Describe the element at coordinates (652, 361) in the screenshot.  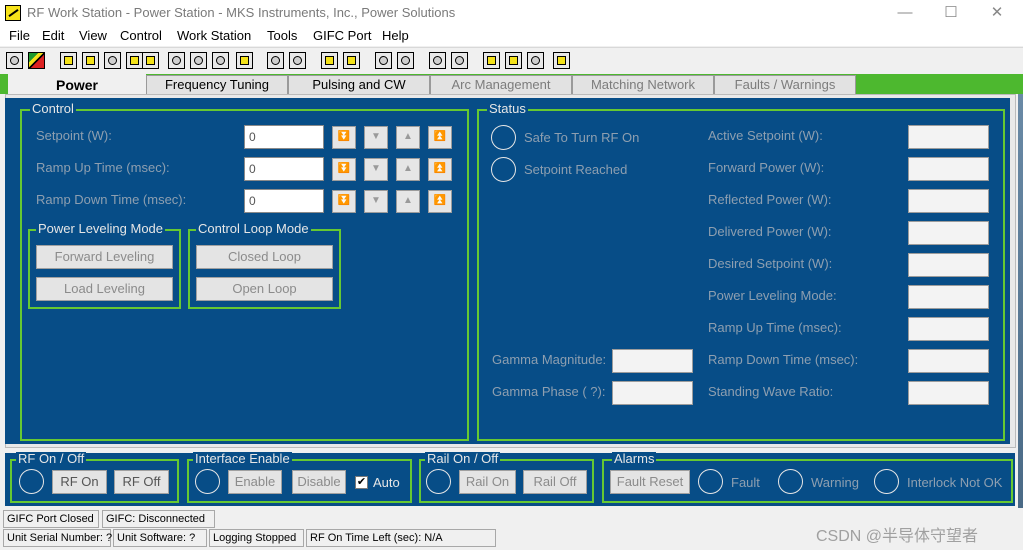
I see `gamma-magnitude-value` at that location.